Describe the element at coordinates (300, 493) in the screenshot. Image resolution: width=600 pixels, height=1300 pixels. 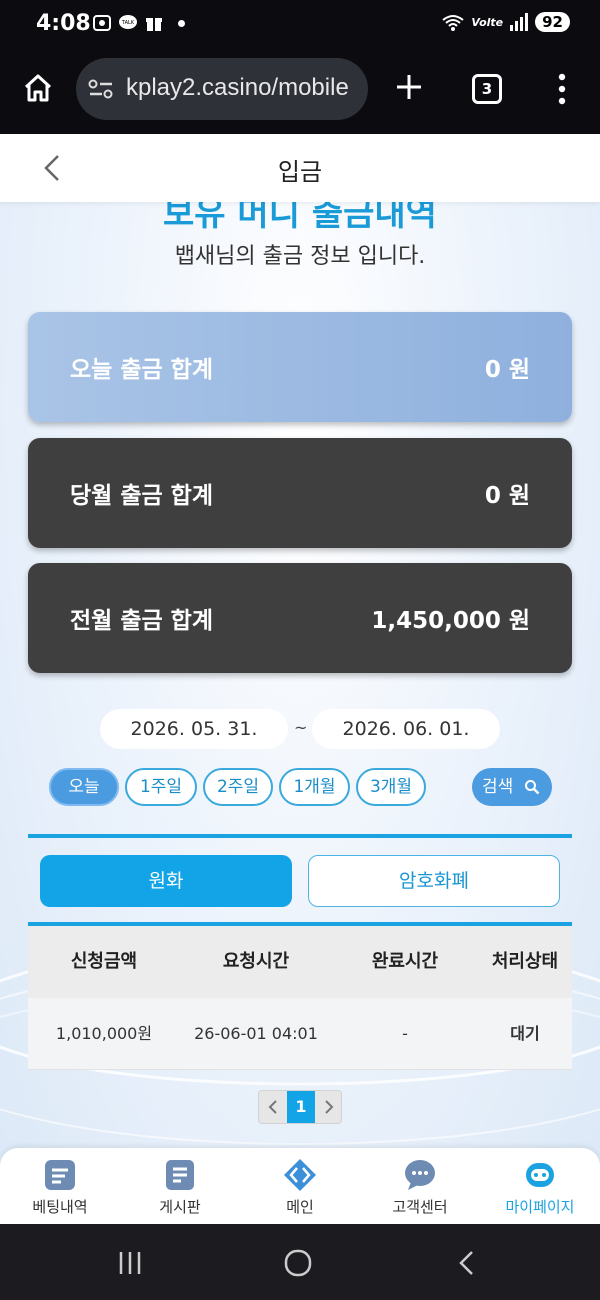
I see `month-withdrawal-card: 당월 출금 합계 0 원` at that location.